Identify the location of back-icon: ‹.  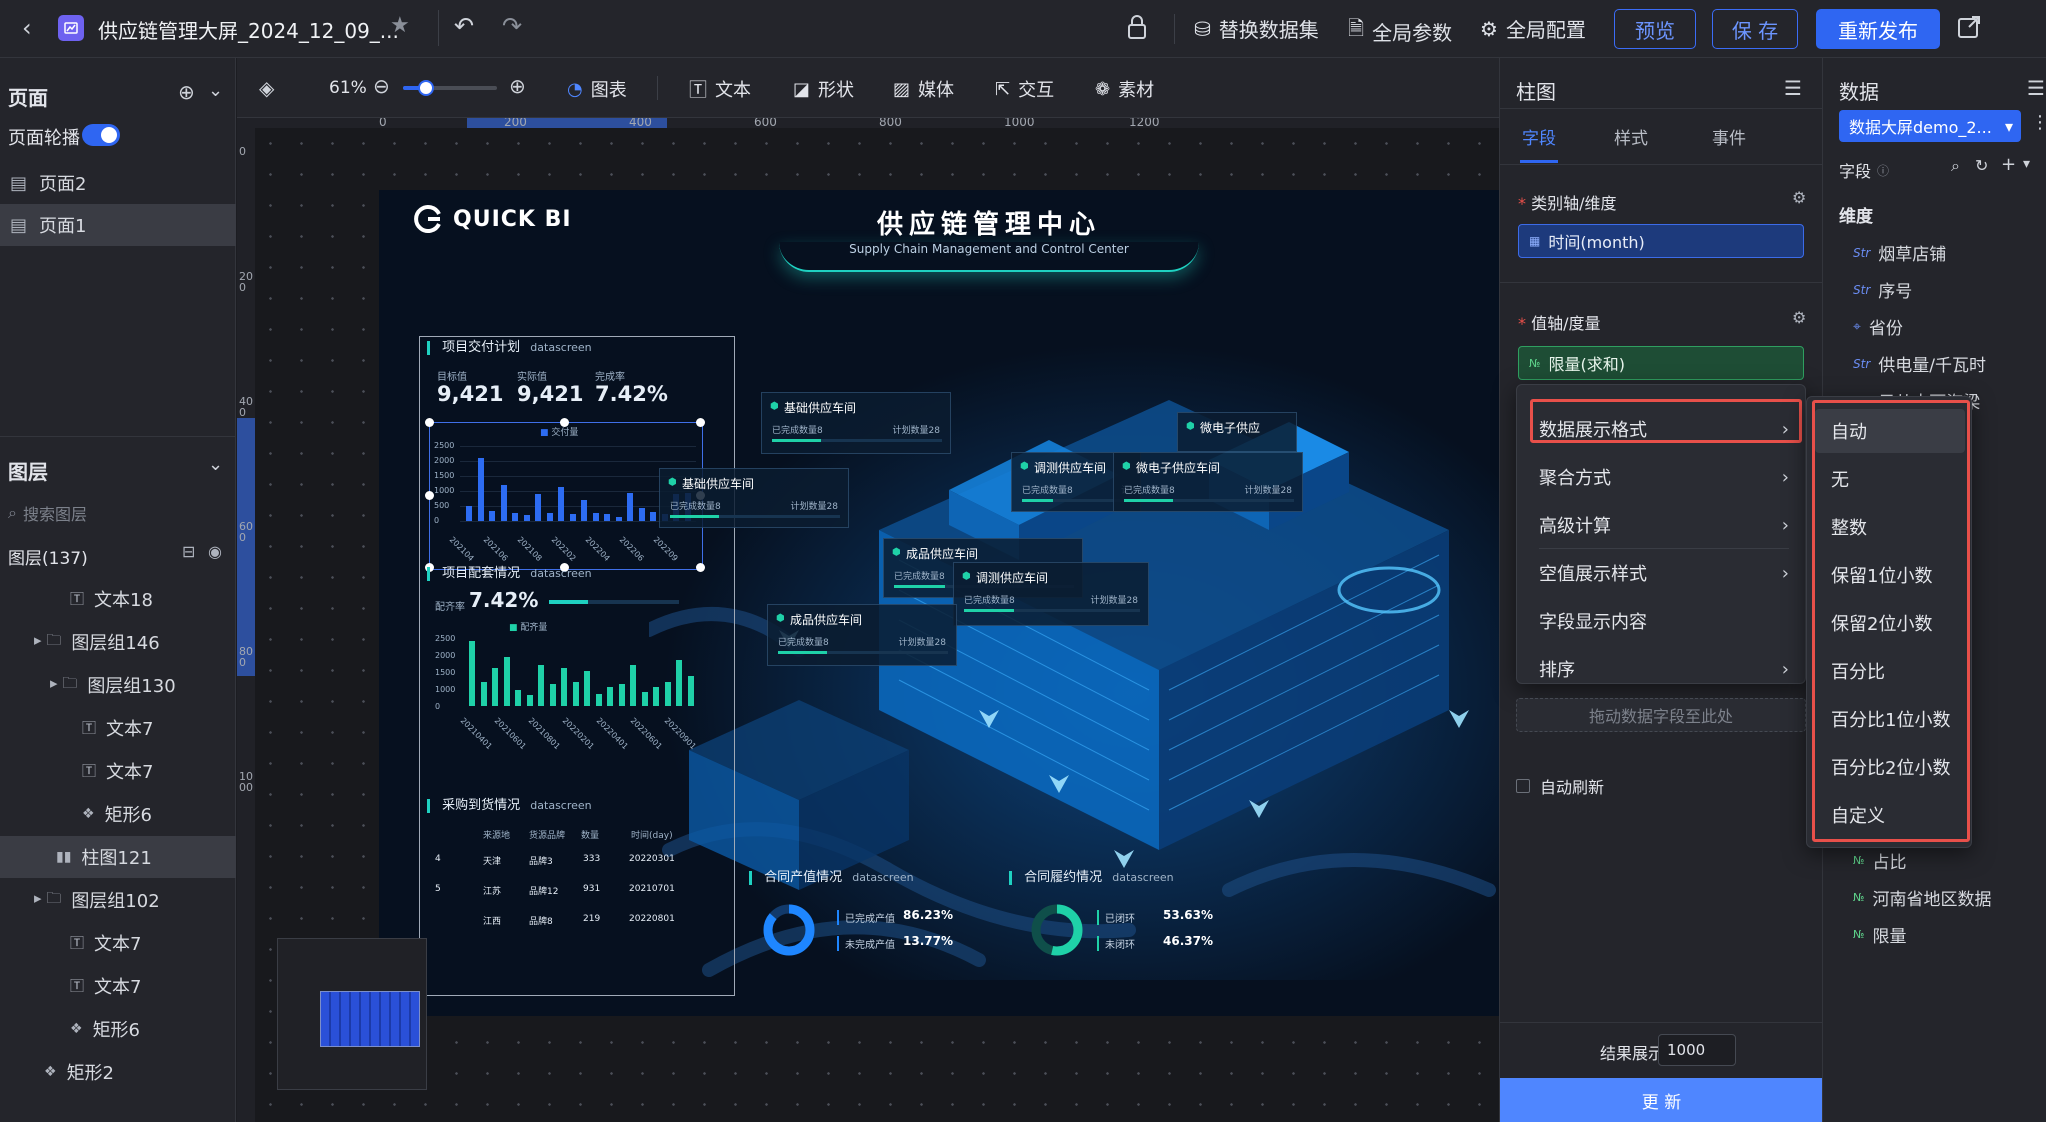
(27, 28).